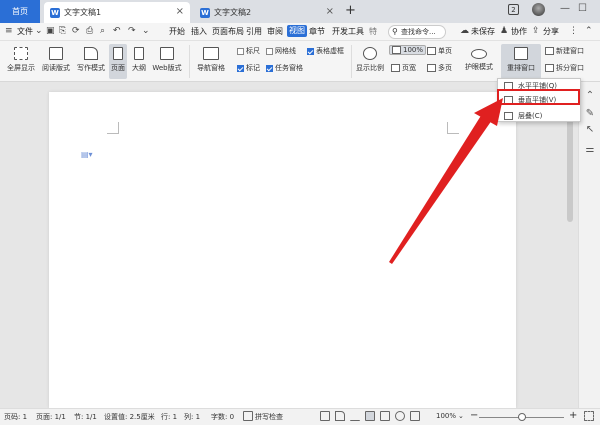 The width and height of the screenshot is (600, 425). Describe the element at coordinates (87, 154) in the screenshot. I see `paragraph-menu-icon: ▤▾` at that location.